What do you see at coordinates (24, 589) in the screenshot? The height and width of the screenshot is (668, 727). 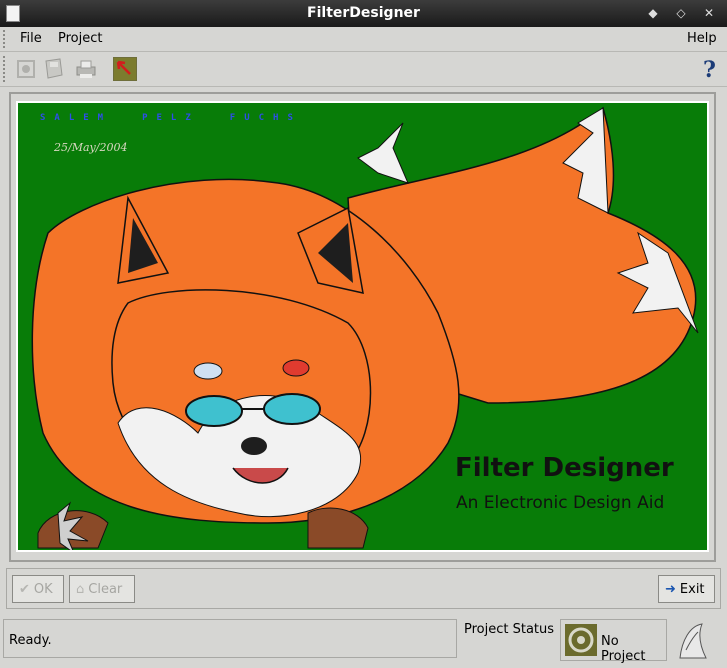 I see `check-icon: ✔` at bounding box center [24, 589].